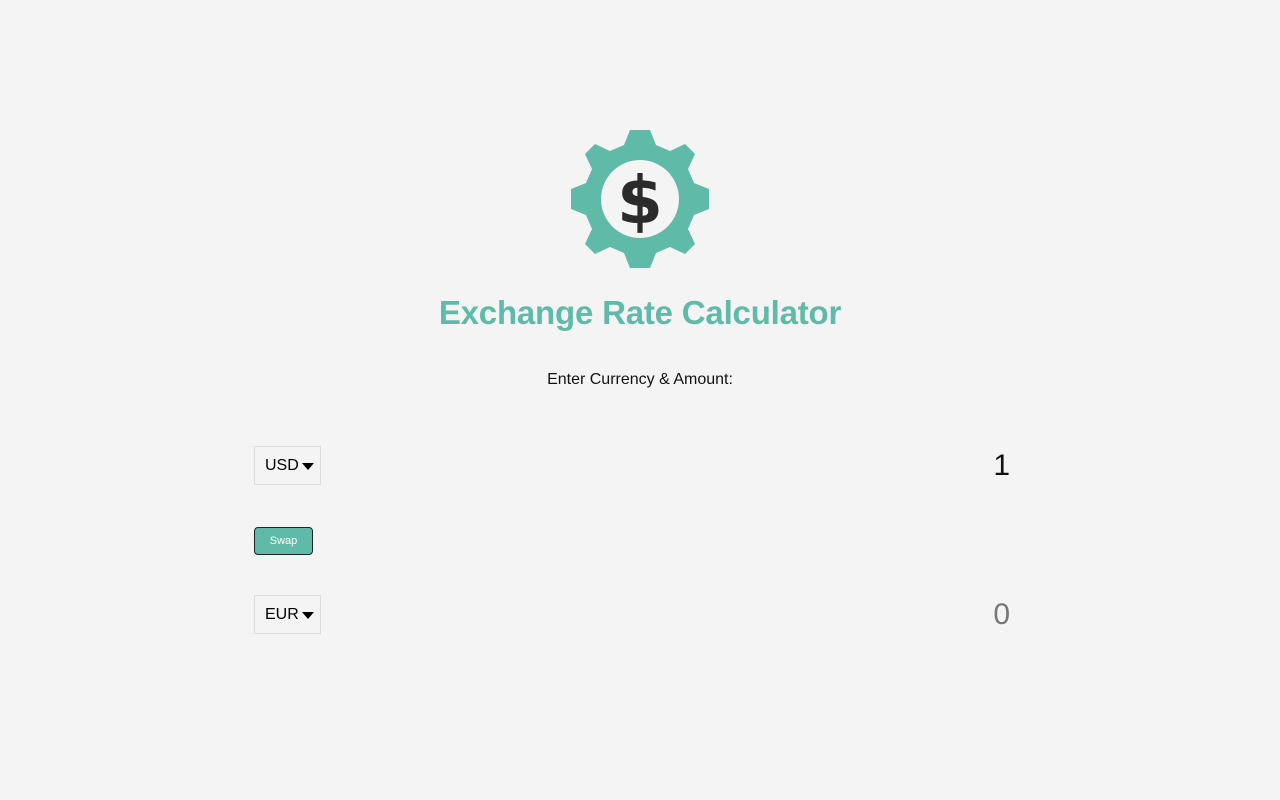  I want to click on dollar-sign: $, so click(640, 200).